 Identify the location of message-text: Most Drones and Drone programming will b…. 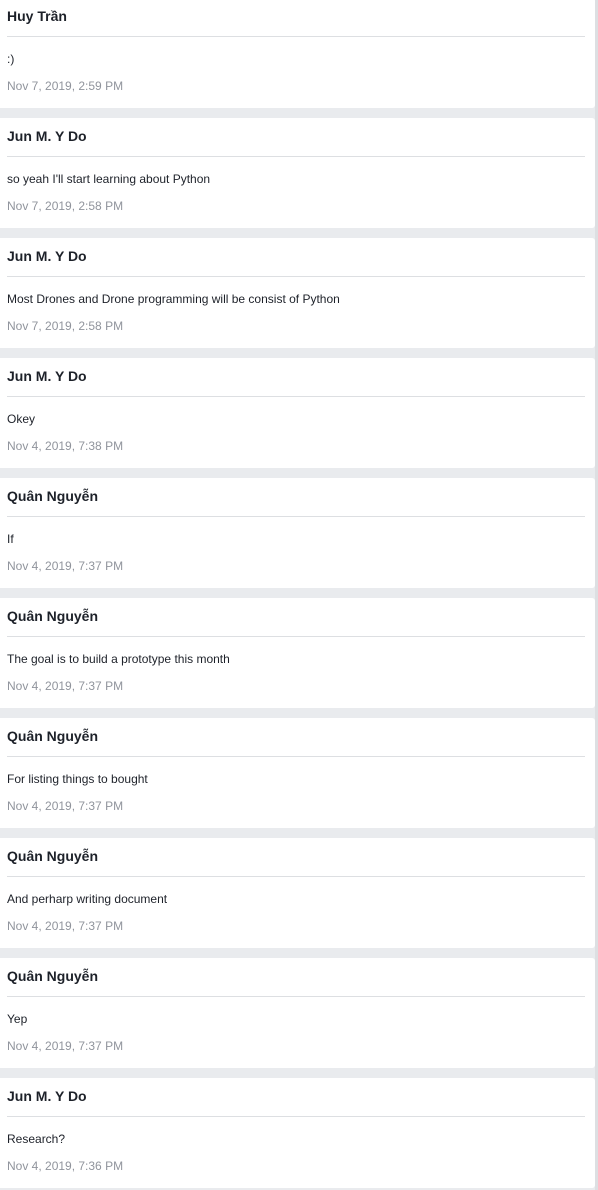
(173, 299).